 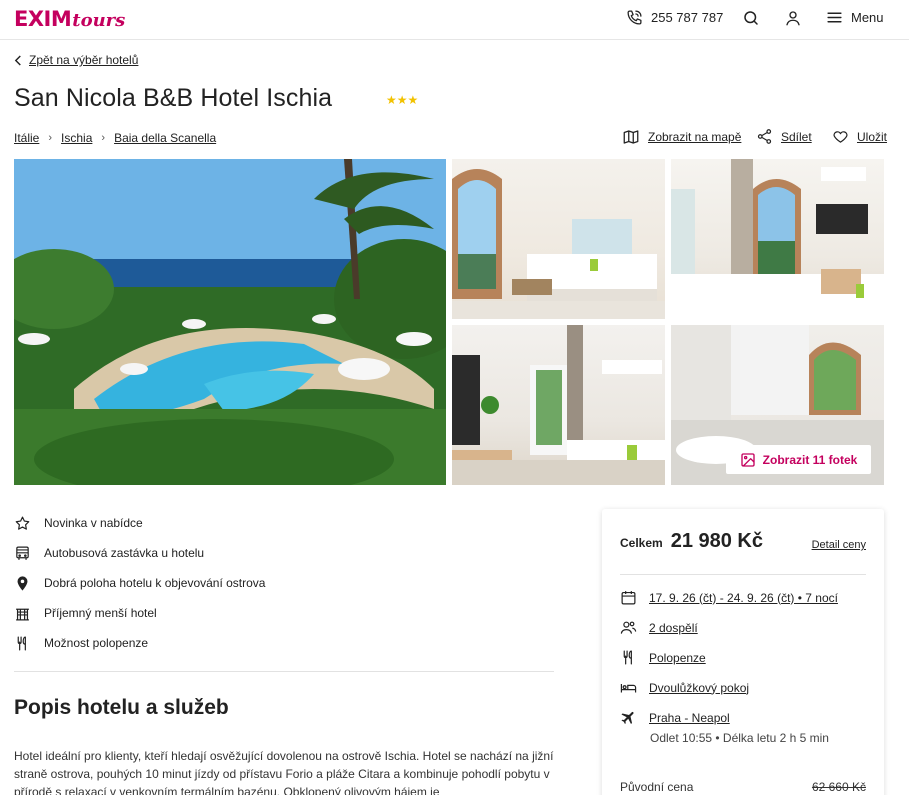 I want to click on room-row: Dvoulůžkový pokoj, so click(x=684, y=687).